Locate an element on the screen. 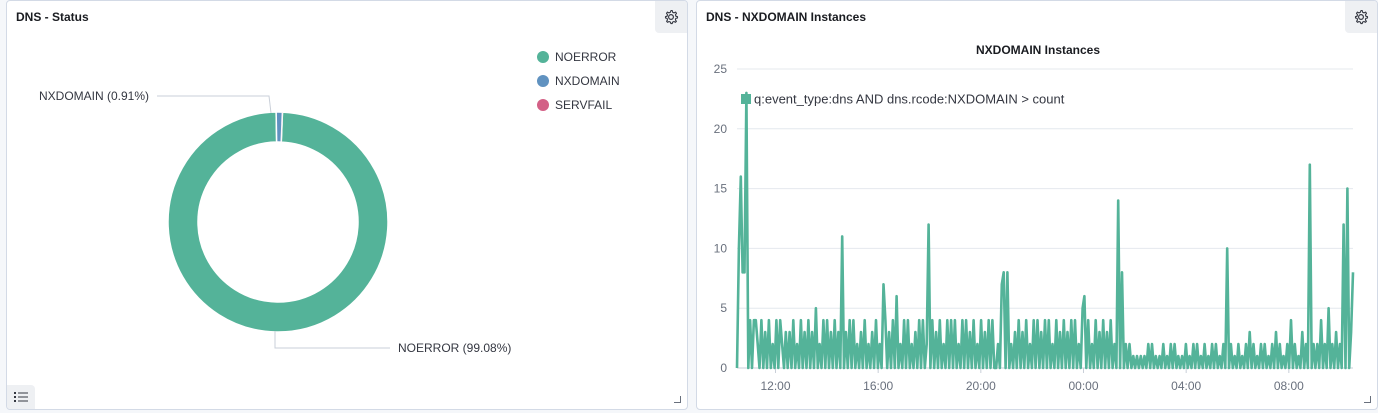 The width and height of the screenshot is (1378, 413). chart-legend: NOERROR NXDOMAIN SERVFAIL is located at coordinates (578, 81).